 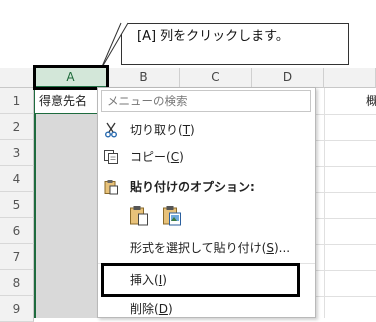 I want to click on column-header-c: C, so click(x=216, y=78).